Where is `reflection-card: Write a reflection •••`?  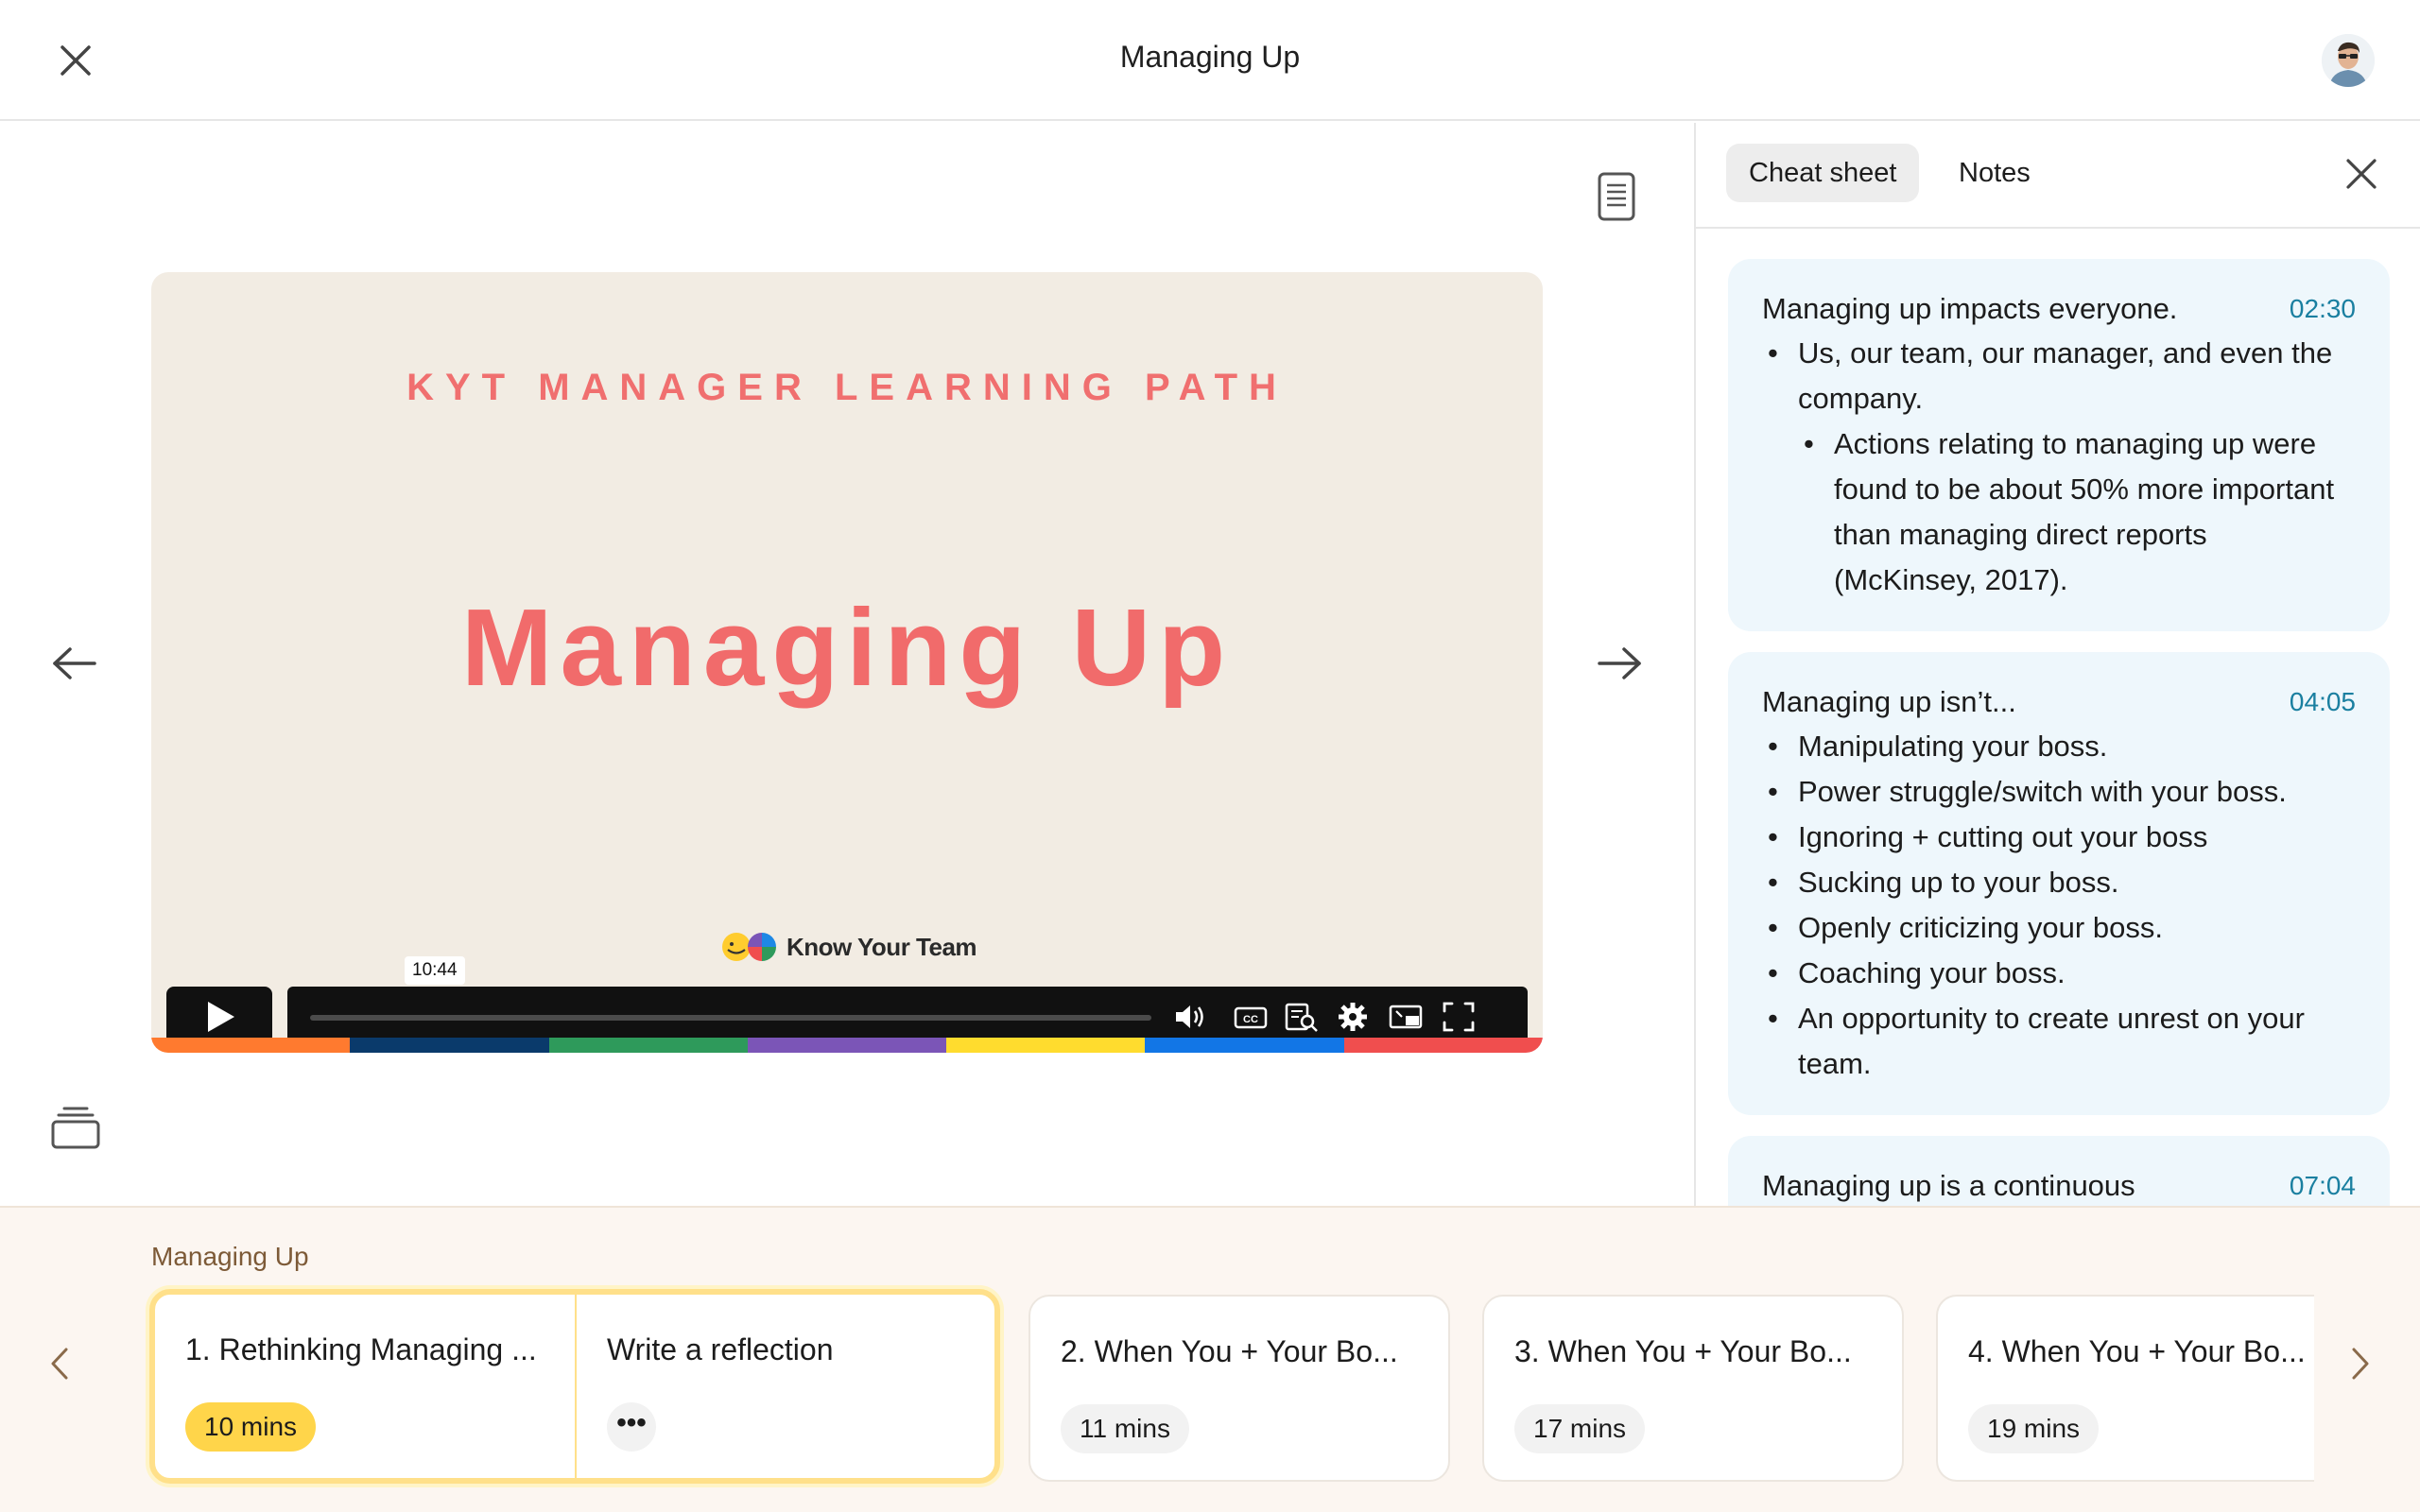
reflection-card: Write a reflection ••• is located at coordinates (785, 1386).